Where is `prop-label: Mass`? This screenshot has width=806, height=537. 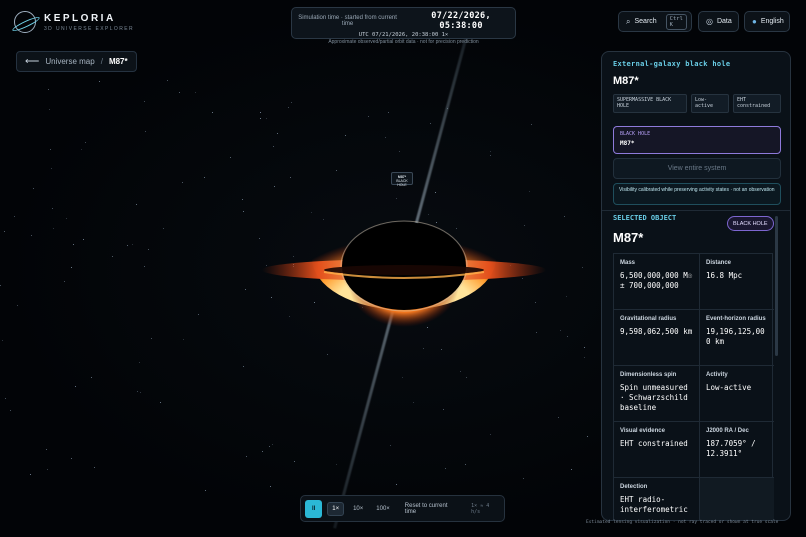
prop-label: Mass is located at coordinates (628, 263).